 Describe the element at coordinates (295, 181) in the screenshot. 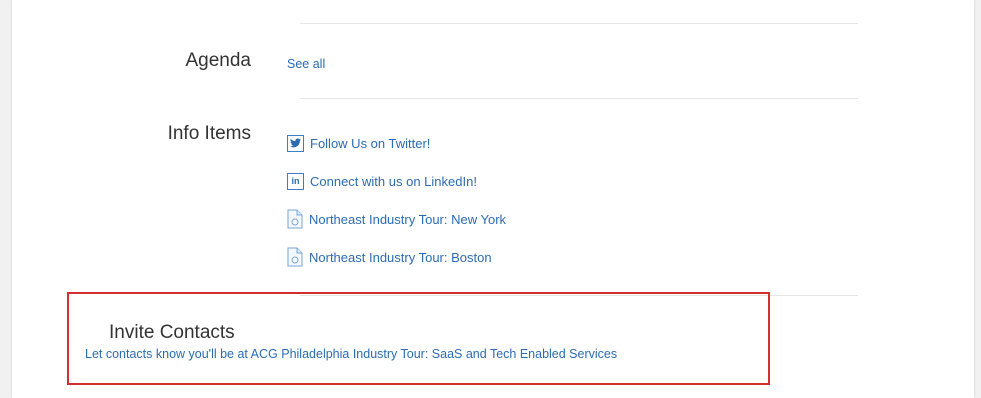

I see `linkedin-icon: in` at that location.